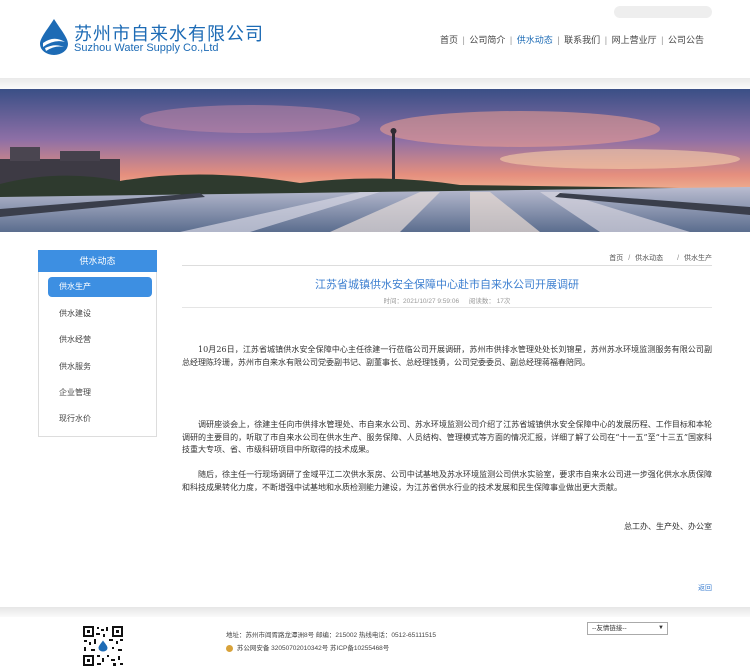 The image size is (750, 671). What do you see at coordinates (375, 83) in the screenshot?
I see `header-divider` at bounding box center [375, 83].